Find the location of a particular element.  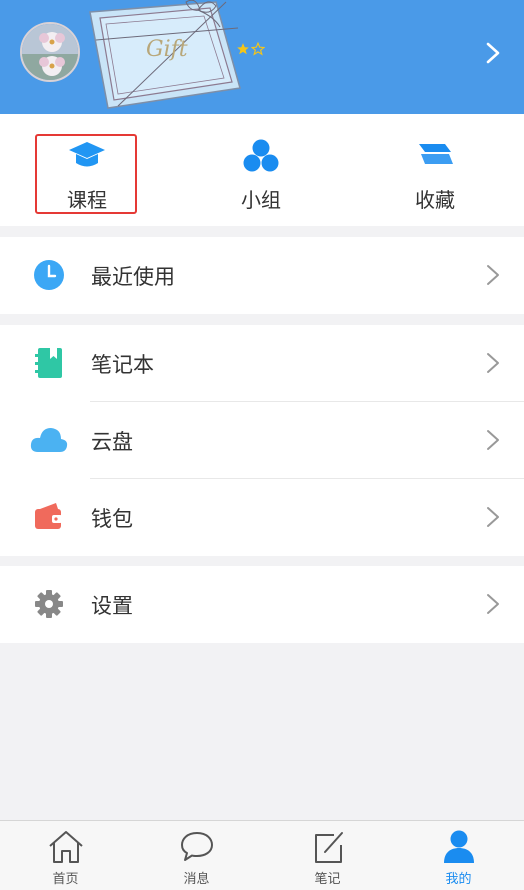

edit-note-icon is located at coordinates (328, 847).